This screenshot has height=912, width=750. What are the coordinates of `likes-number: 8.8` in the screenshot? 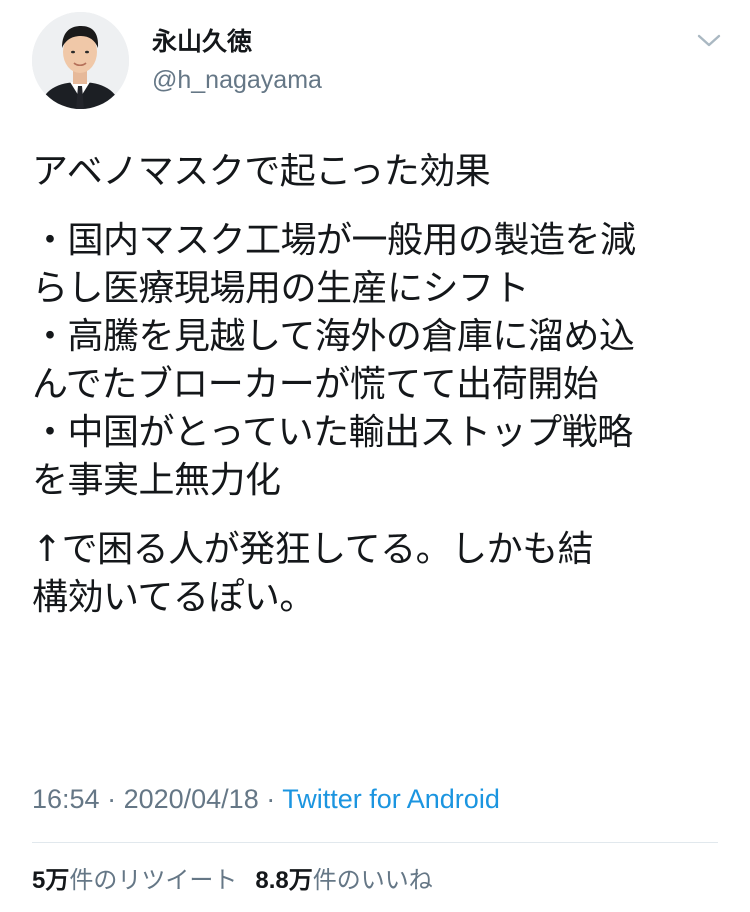 It's located at (272, 880).